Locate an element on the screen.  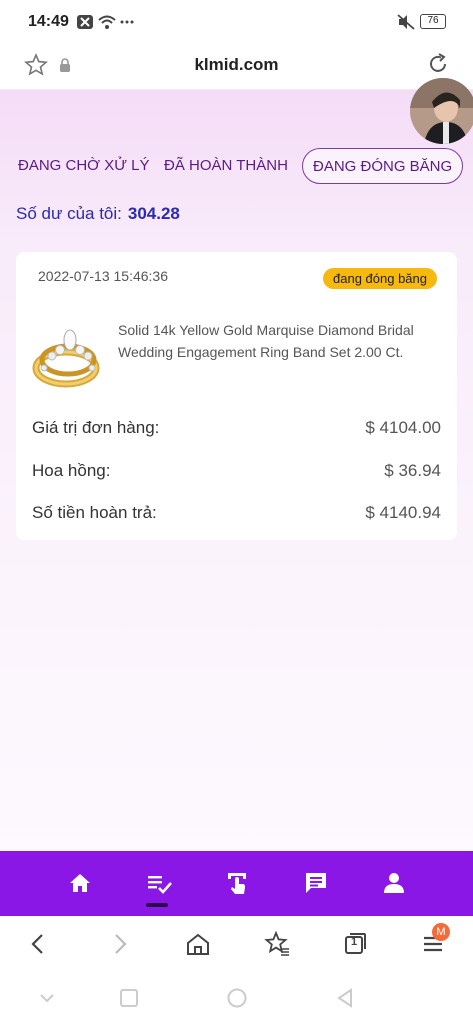
avatar-image is located at coordinates (441, 111).